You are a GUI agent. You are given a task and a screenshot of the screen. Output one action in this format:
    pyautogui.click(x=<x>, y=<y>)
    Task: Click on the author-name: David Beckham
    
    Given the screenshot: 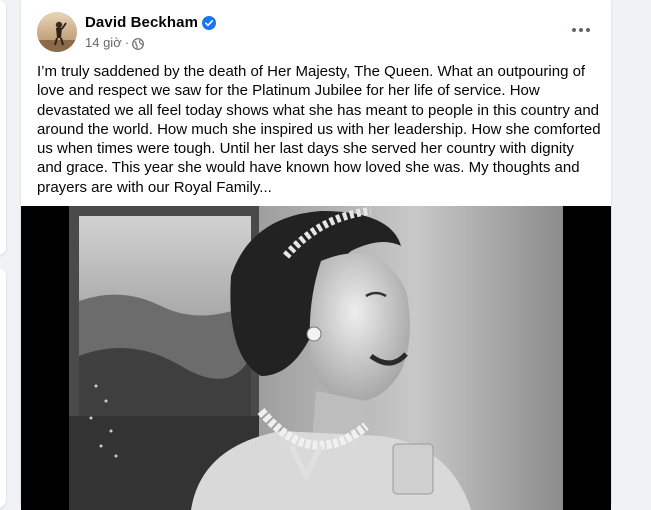 What is the action you would take?
    pyautogui.click(x=141, y=22)
    